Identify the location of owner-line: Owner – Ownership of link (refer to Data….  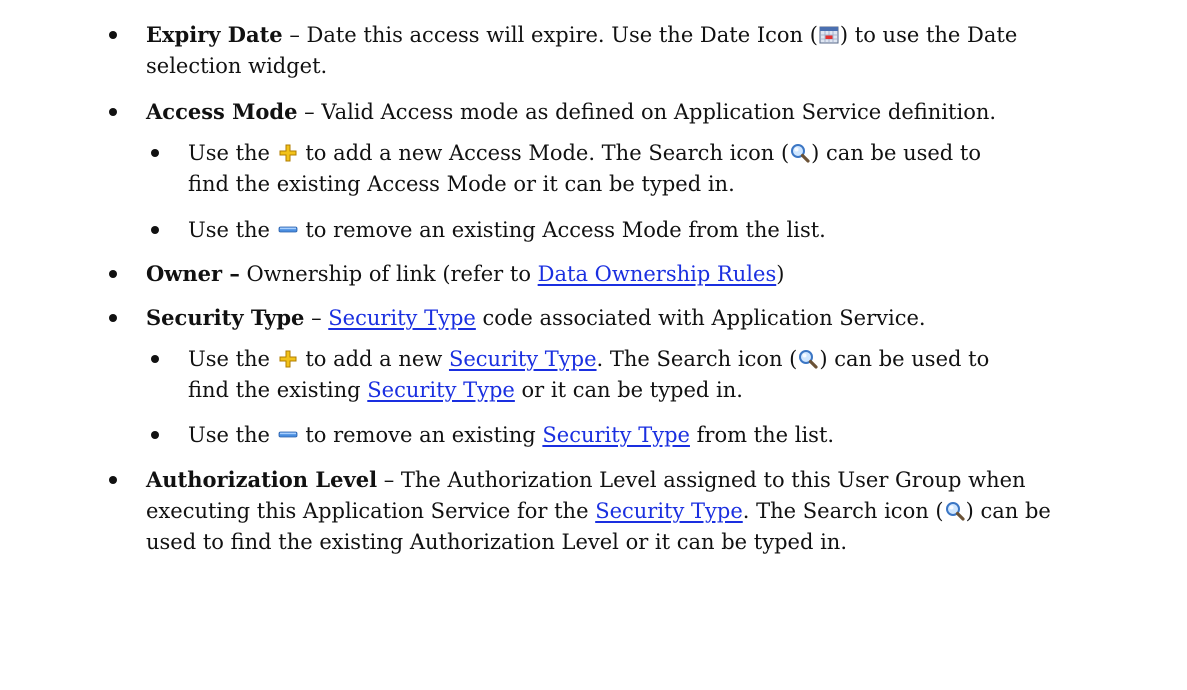
(465, 273).